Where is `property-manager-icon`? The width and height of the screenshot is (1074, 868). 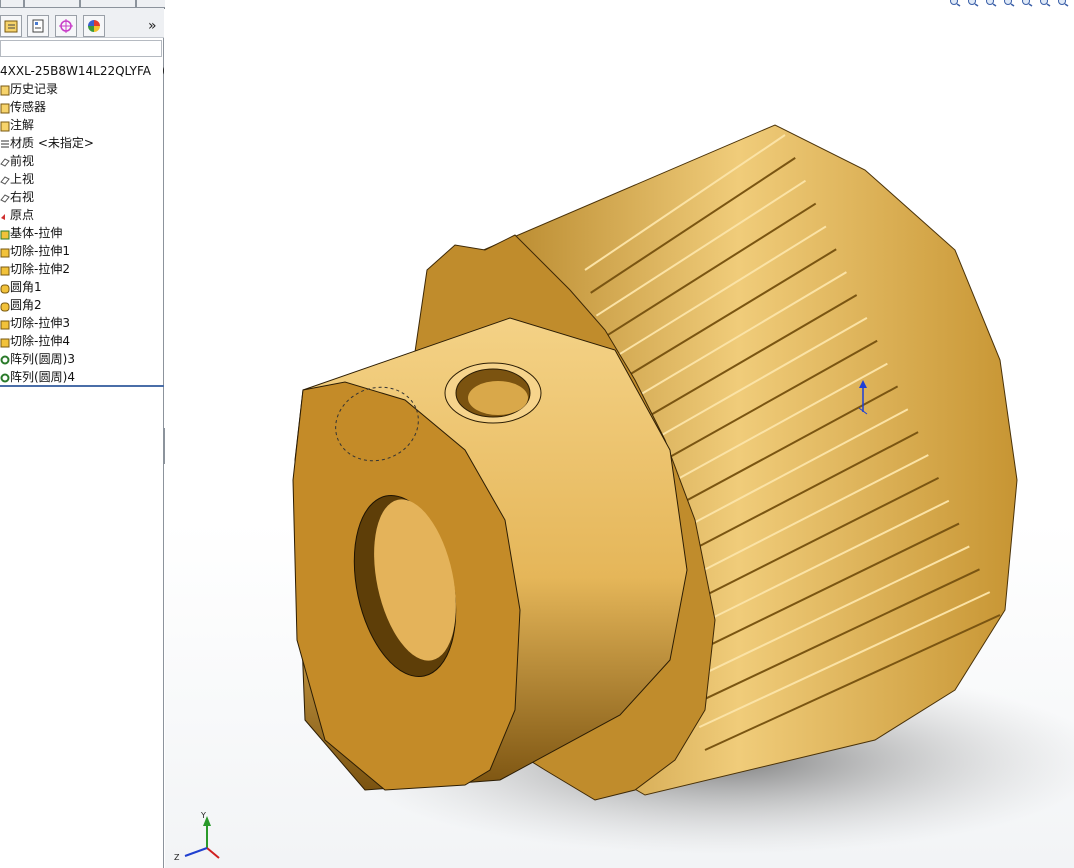 property-manager-icon is located at coordinates (38, 26).